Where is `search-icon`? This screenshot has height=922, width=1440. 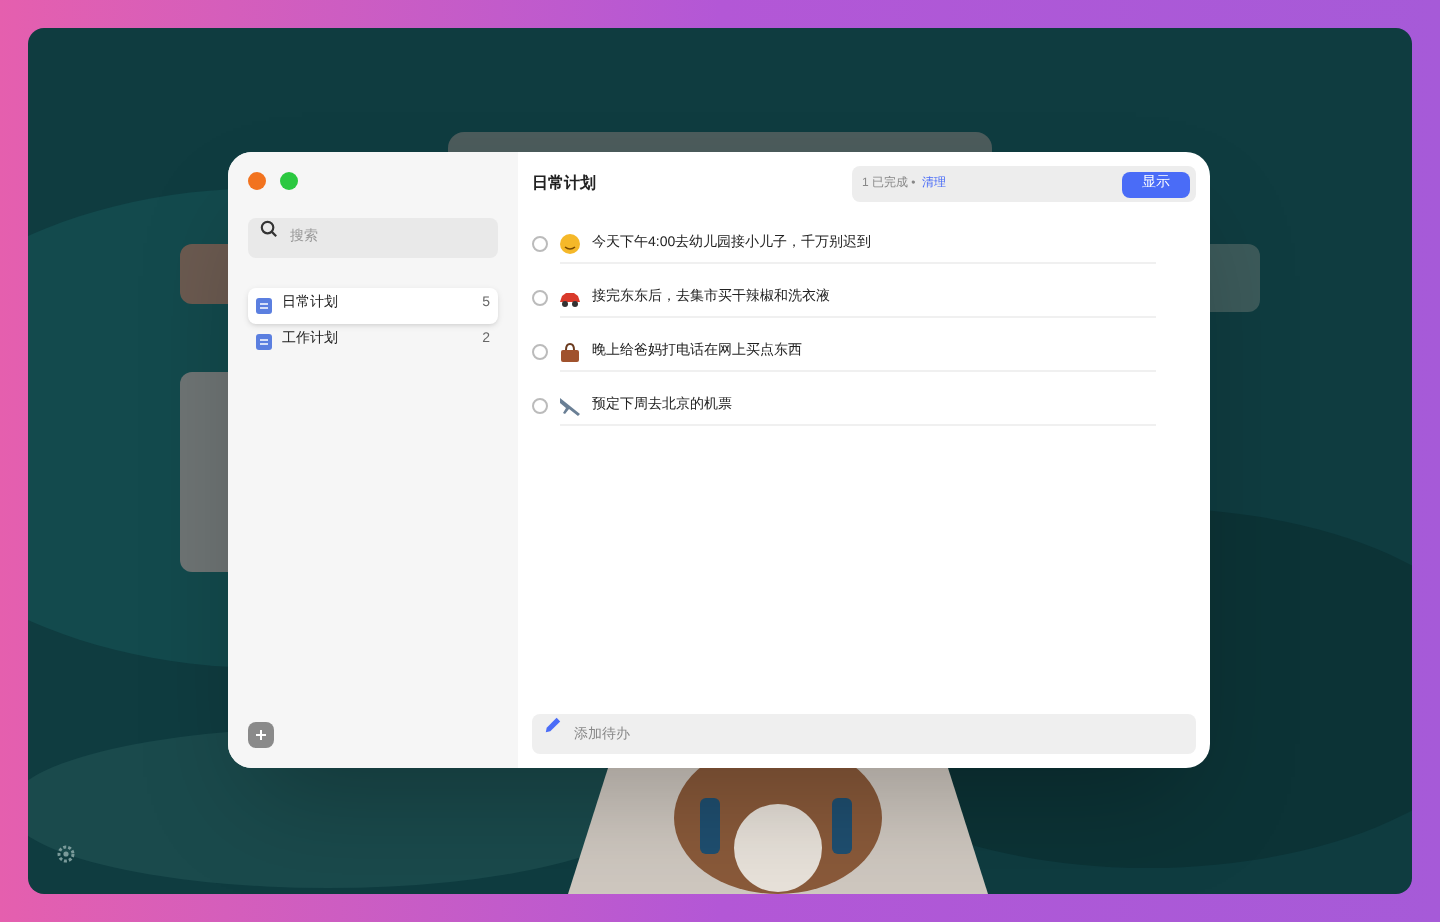
search-icon is located at coordinates (269, 228).